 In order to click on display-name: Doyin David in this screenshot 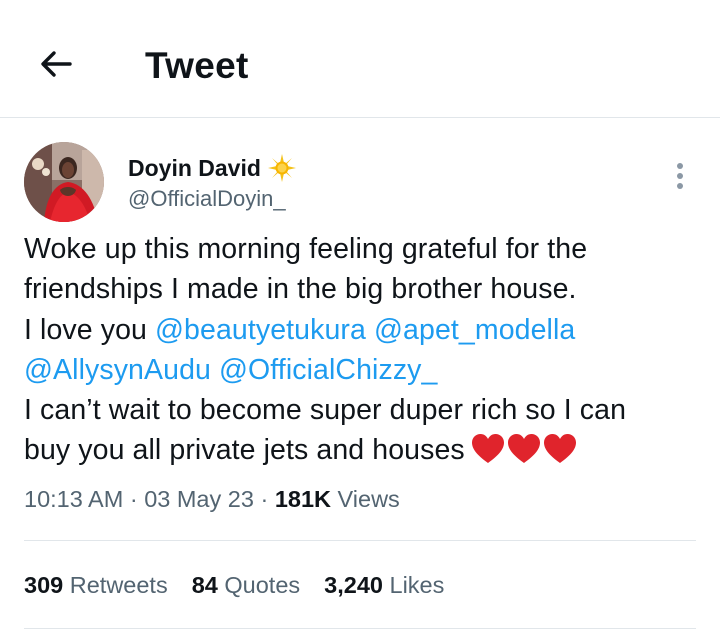, I will do `click(194, 168)`.